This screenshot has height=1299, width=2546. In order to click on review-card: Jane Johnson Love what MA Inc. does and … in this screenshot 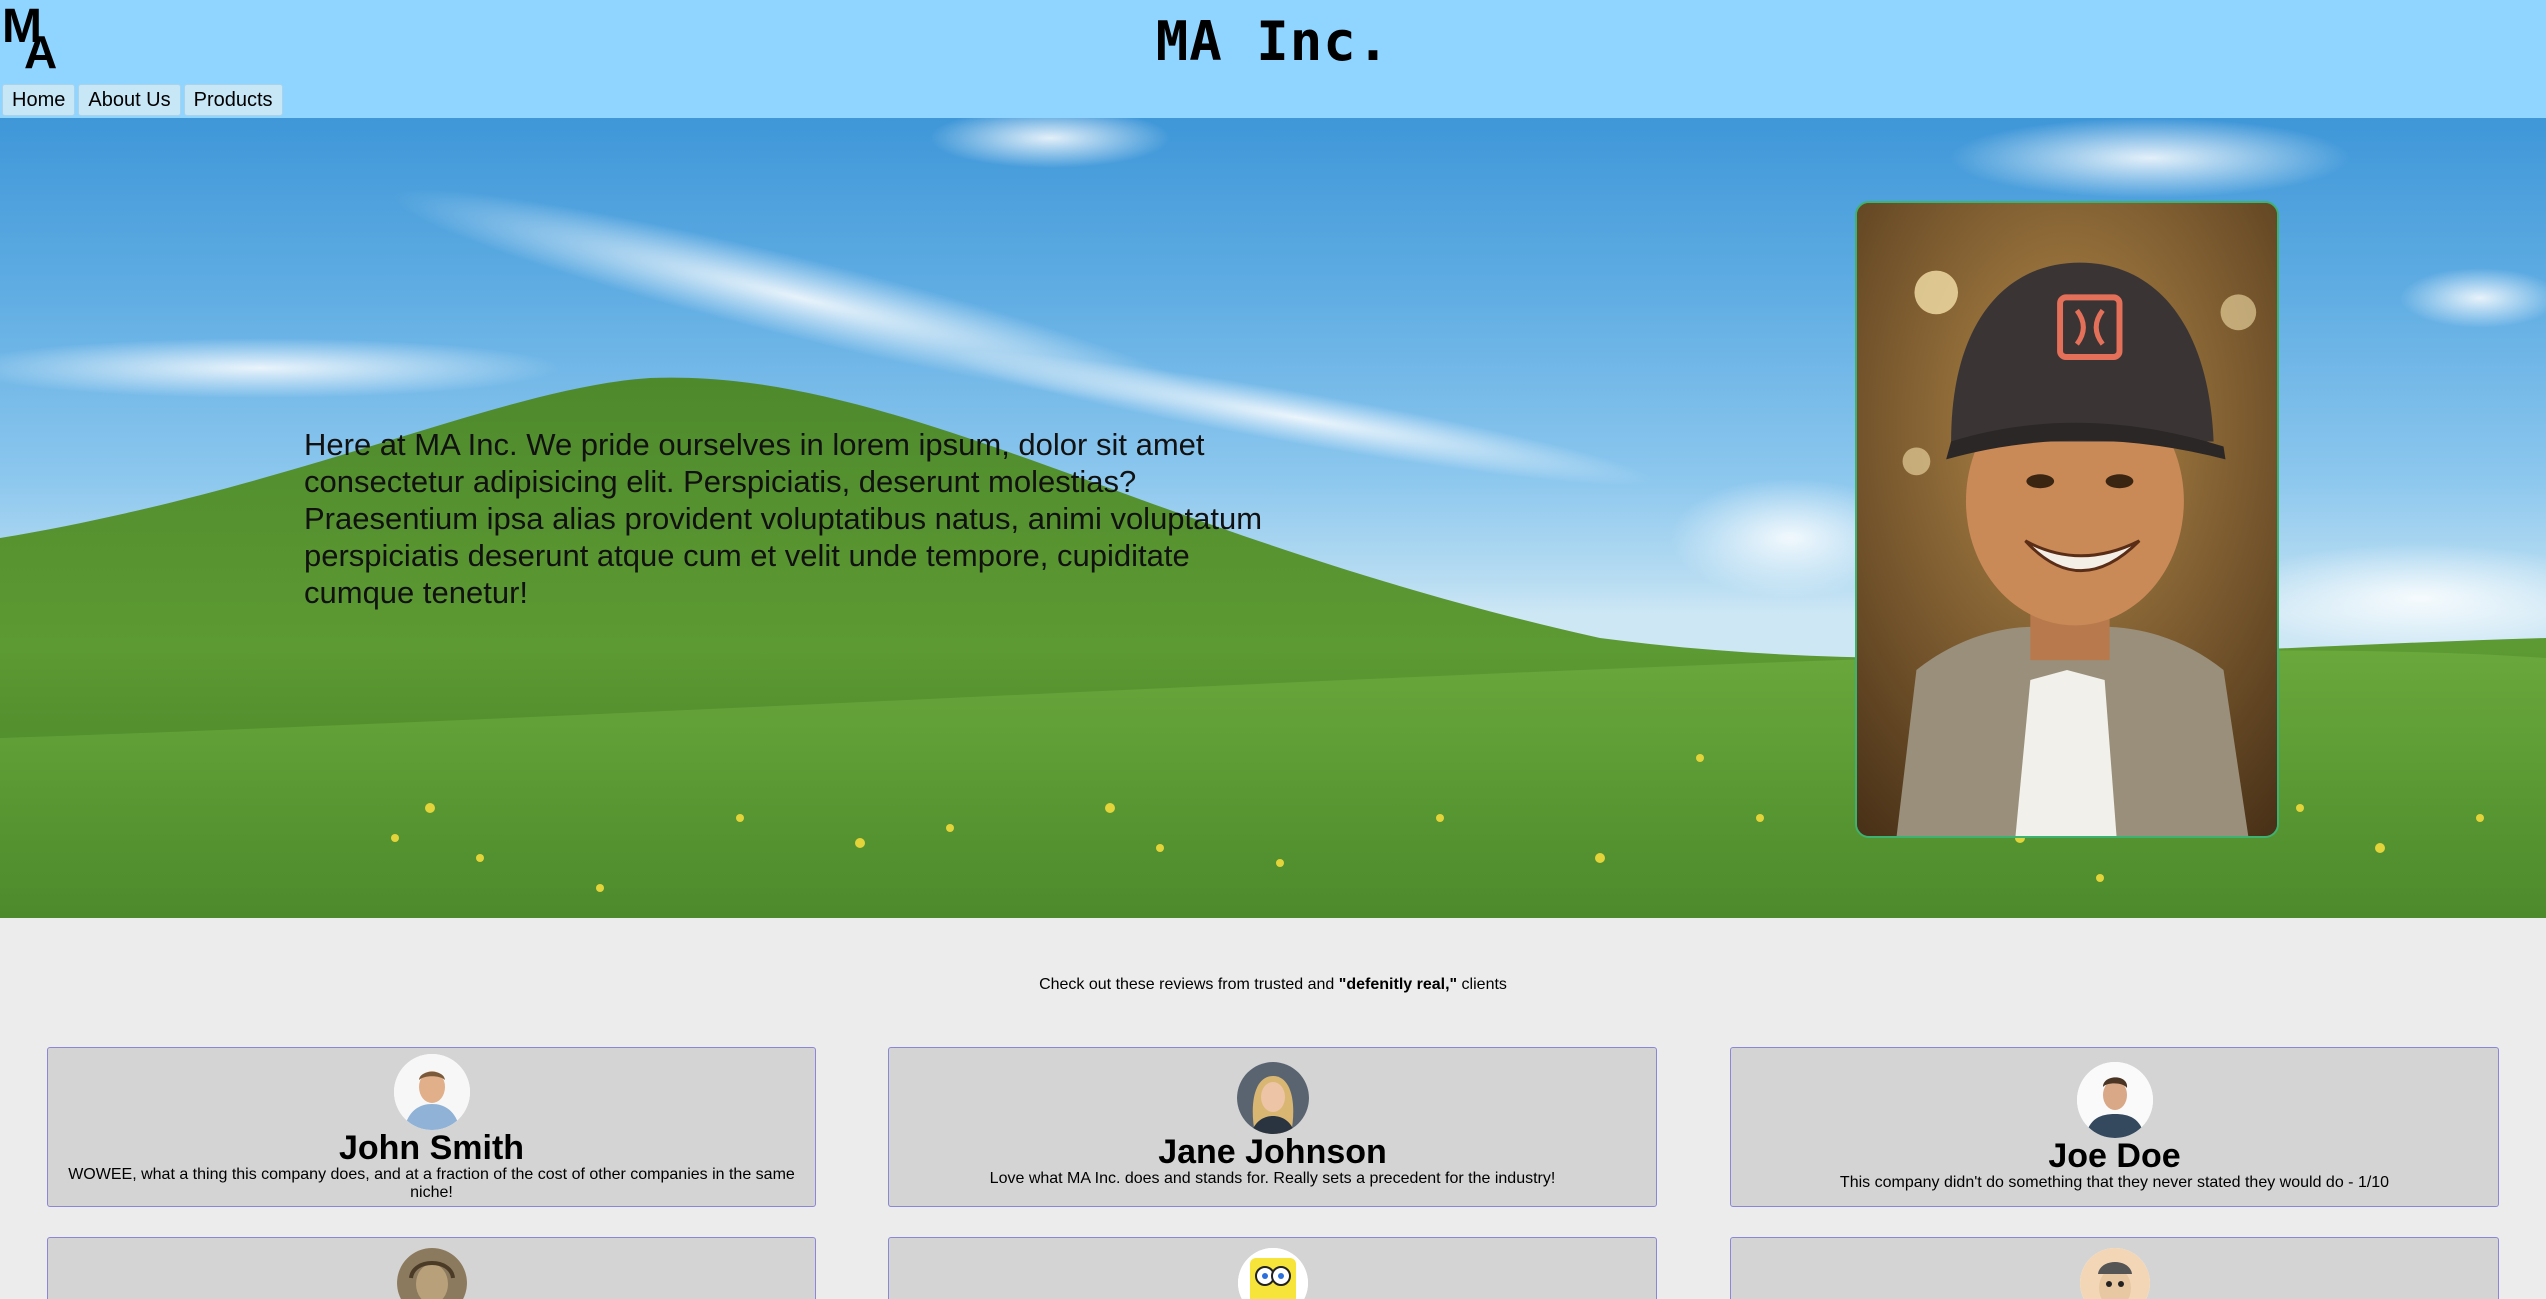, I will do `click(1272, 1127)`.